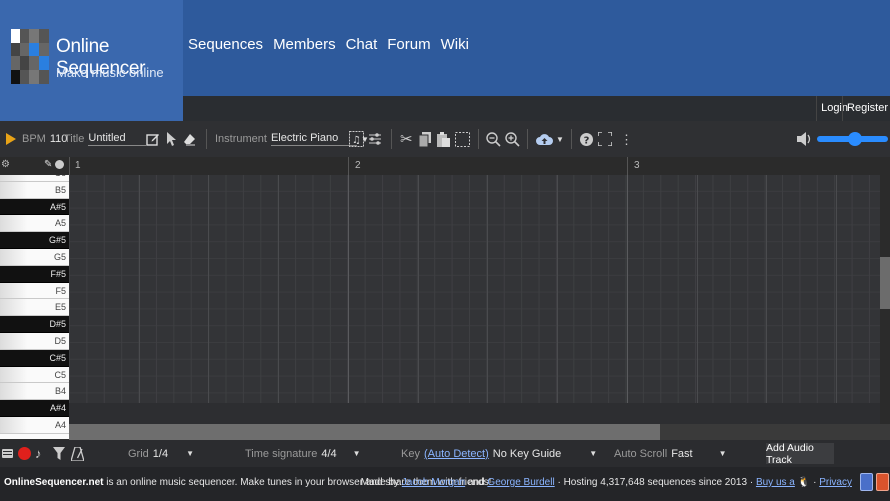 The image size is (890, 501). I want to click on timeline-ruler: 1 2 3, so click(440, 166).